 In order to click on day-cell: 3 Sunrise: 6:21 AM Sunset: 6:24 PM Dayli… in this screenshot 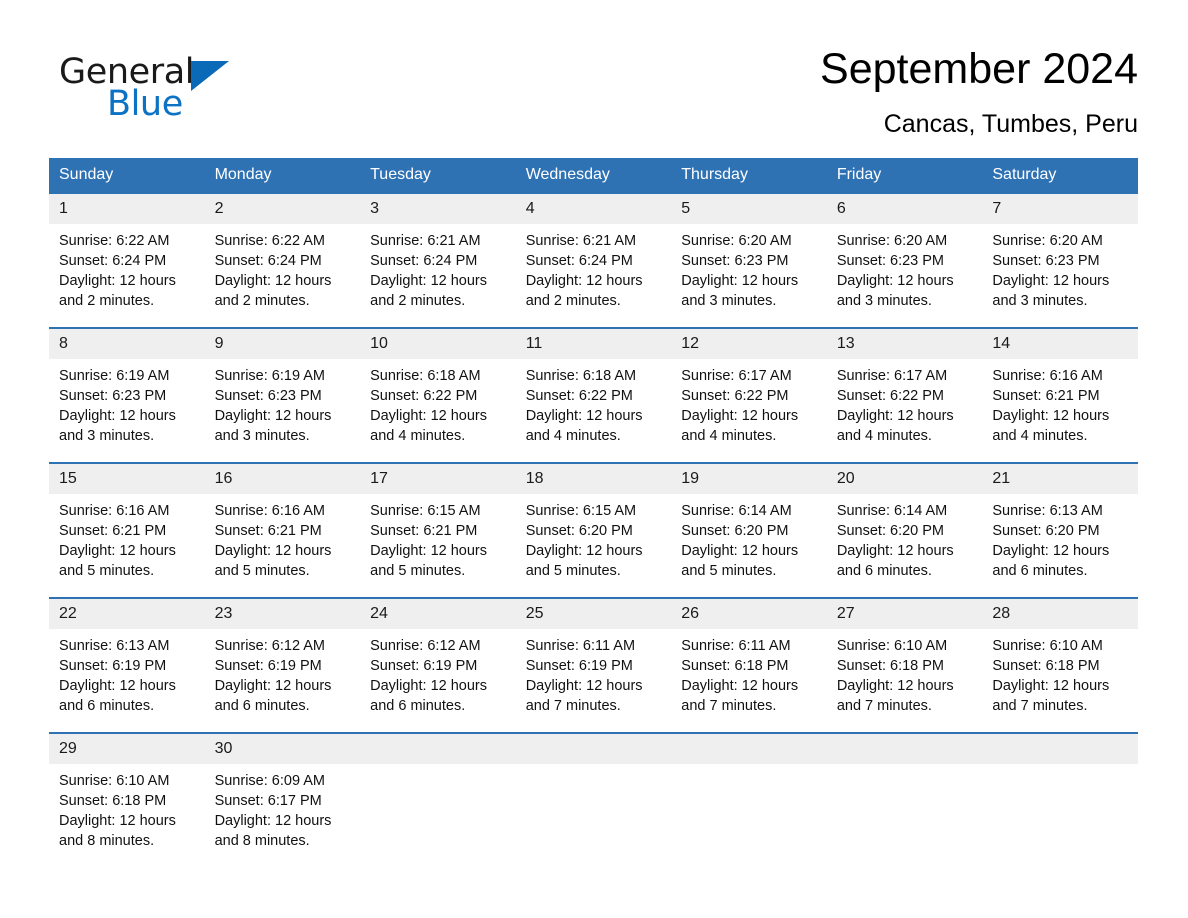, I will do `click(438, 261)`.